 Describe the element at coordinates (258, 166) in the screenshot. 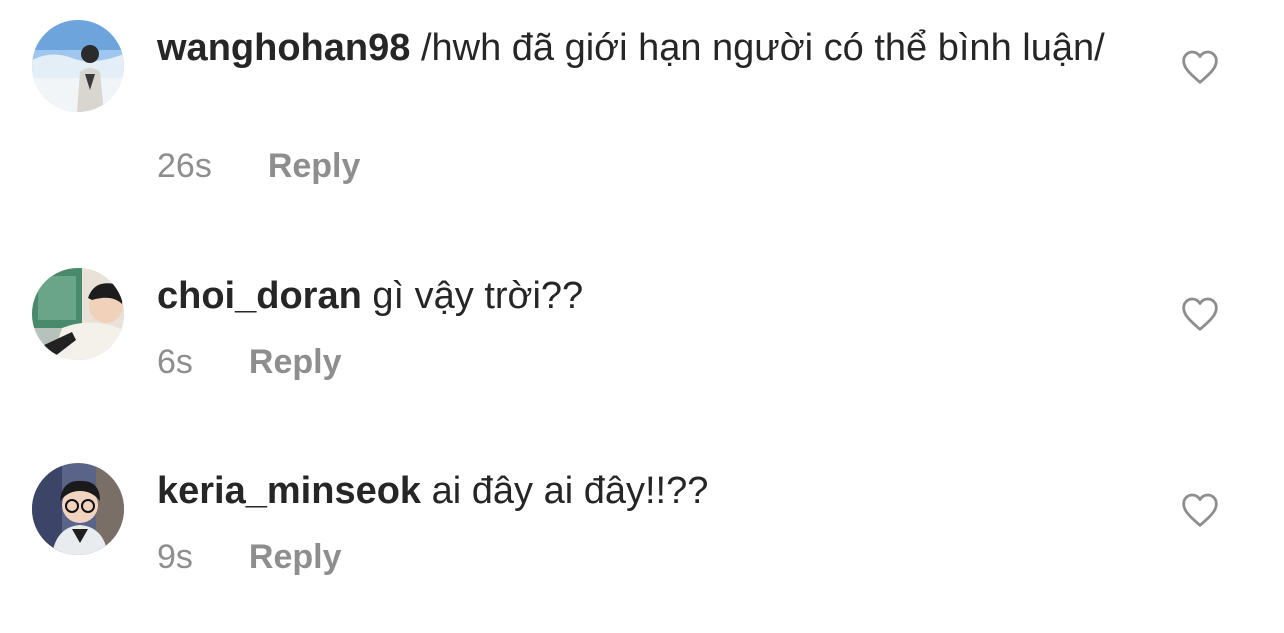

I see `comment-meta: 26s Reply` at that location.